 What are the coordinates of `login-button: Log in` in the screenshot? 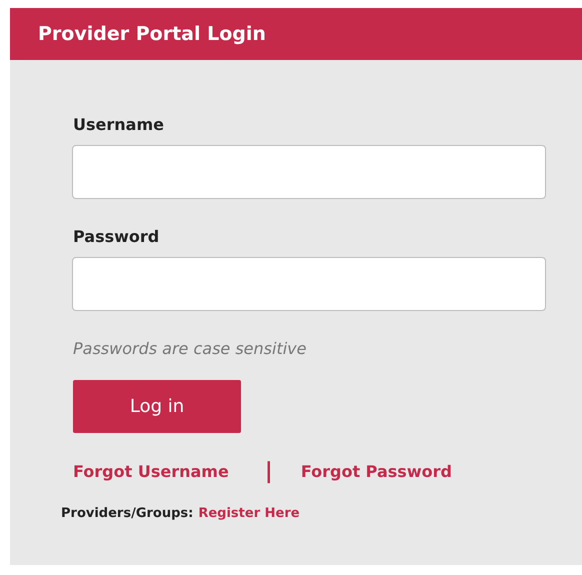 It's located at (157, 406).